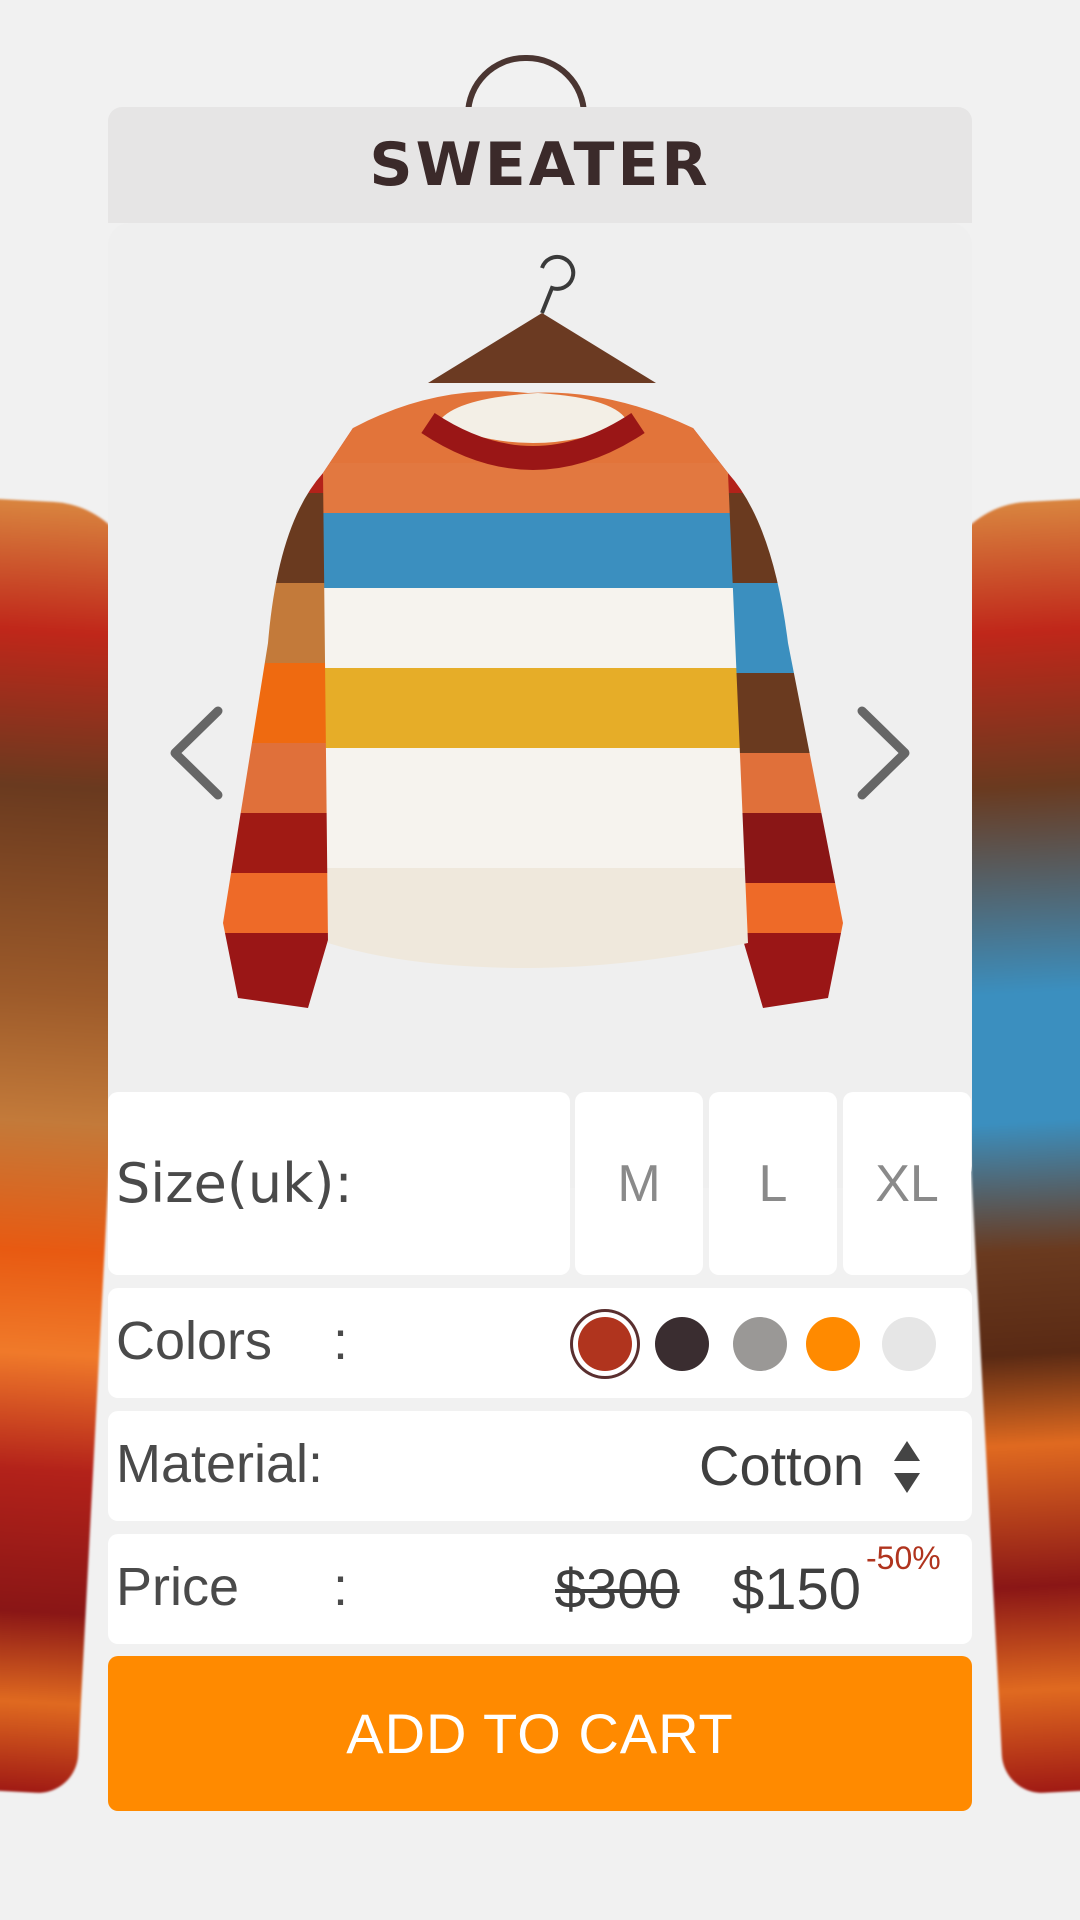 The width and height of the screenshot is (1080, 1920). Describe the element at coordinates (909, 1344) in the screenshot. I see `color-swatch-light-grey` at that location.